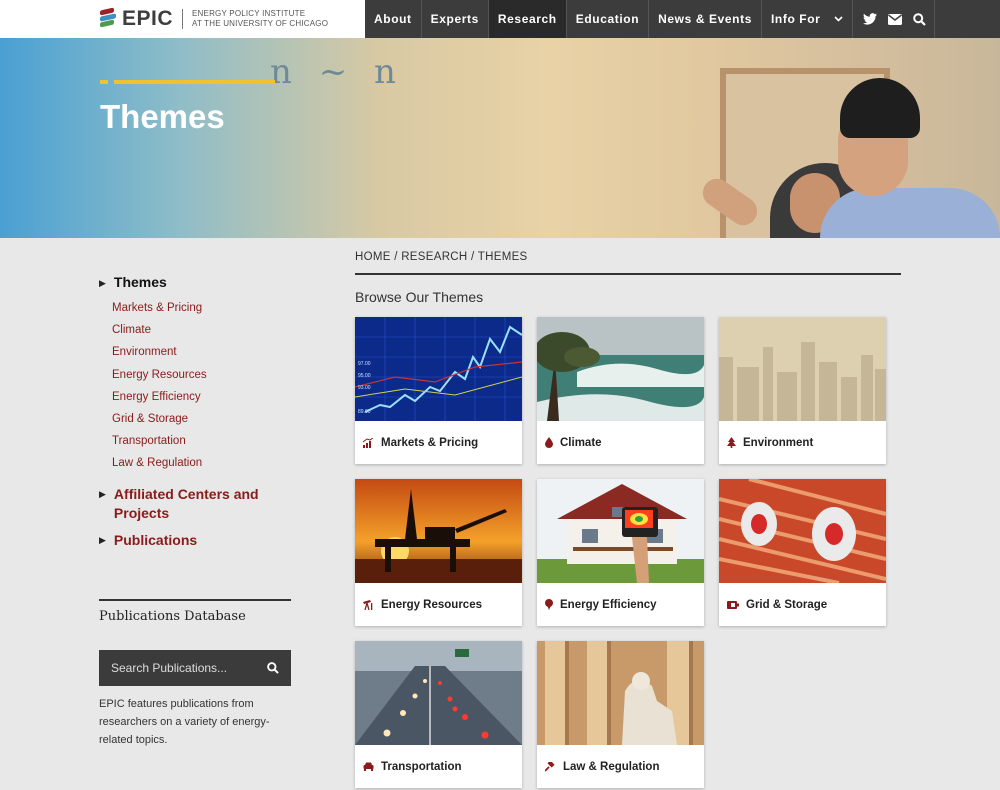 This screenshot has height=790, width=1000. Describe the element at coordinates (368, 604) in the screenshot. I see `oil-pump-icon` at that location.